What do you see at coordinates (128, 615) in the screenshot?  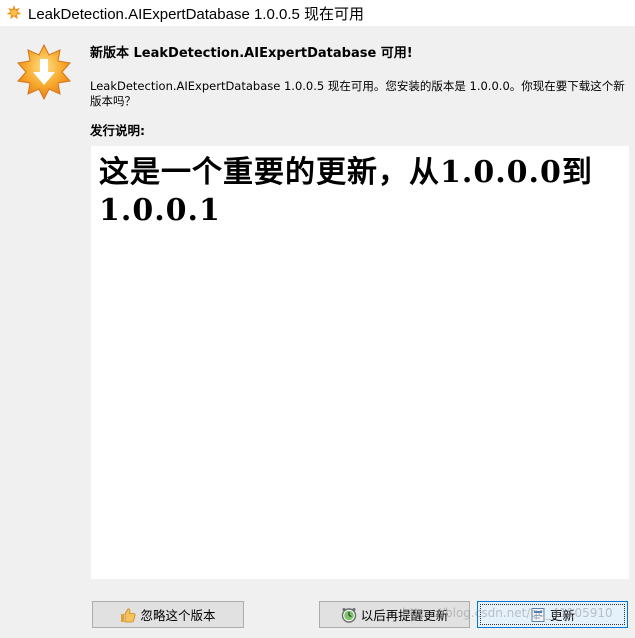 I see `thumbs-up-icon` at bounding box center [128, 615].